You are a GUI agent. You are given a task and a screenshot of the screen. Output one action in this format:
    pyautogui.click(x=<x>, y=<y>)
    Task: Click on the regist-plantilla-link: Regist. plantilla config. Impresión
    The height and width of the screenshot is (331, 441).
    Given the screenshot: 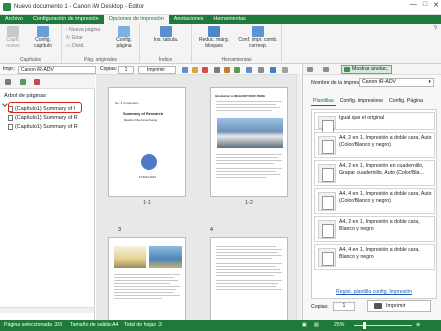 What is the action you would take?
    pyautogui.click(x=374, y=292)
    